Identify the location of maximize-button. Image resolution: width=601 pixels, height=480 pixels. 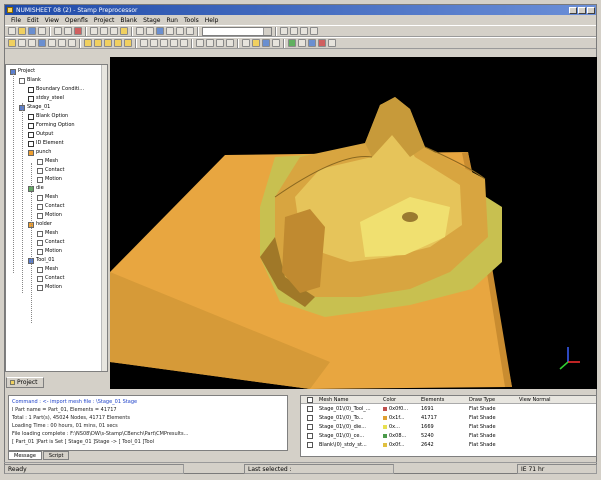
(582, 10).